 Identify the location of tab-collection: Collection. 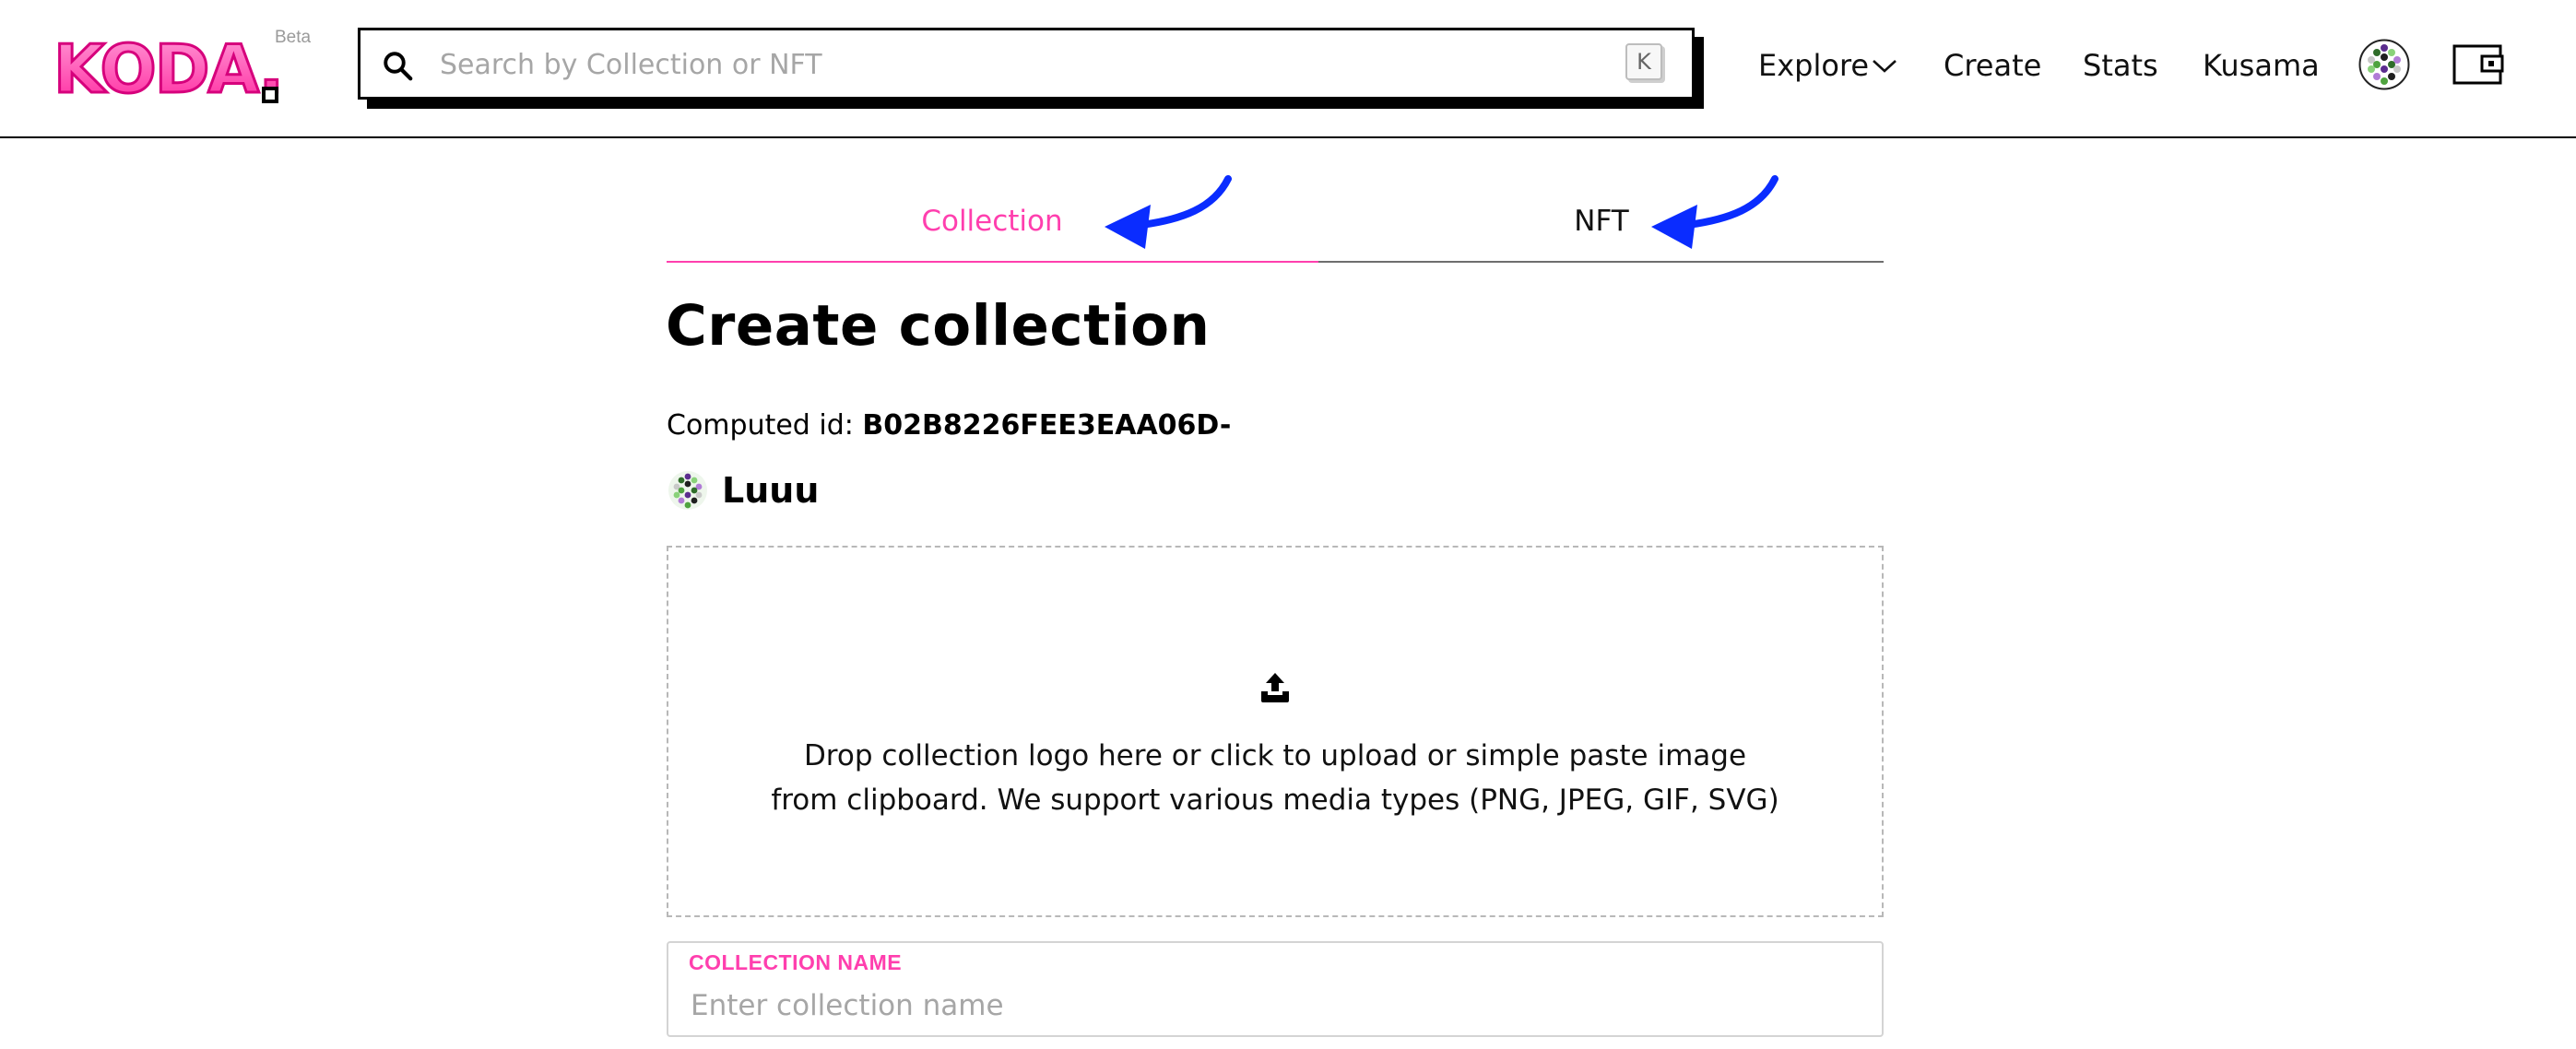
(991, 221).